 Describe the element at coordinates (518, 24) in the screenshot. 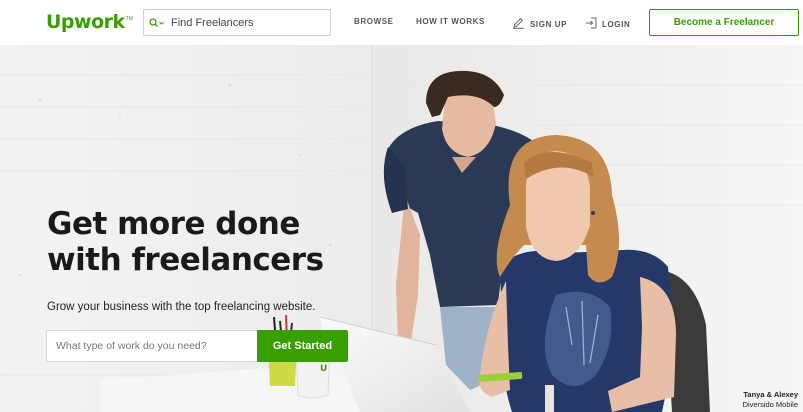

I see `pencil-icon` at that location.